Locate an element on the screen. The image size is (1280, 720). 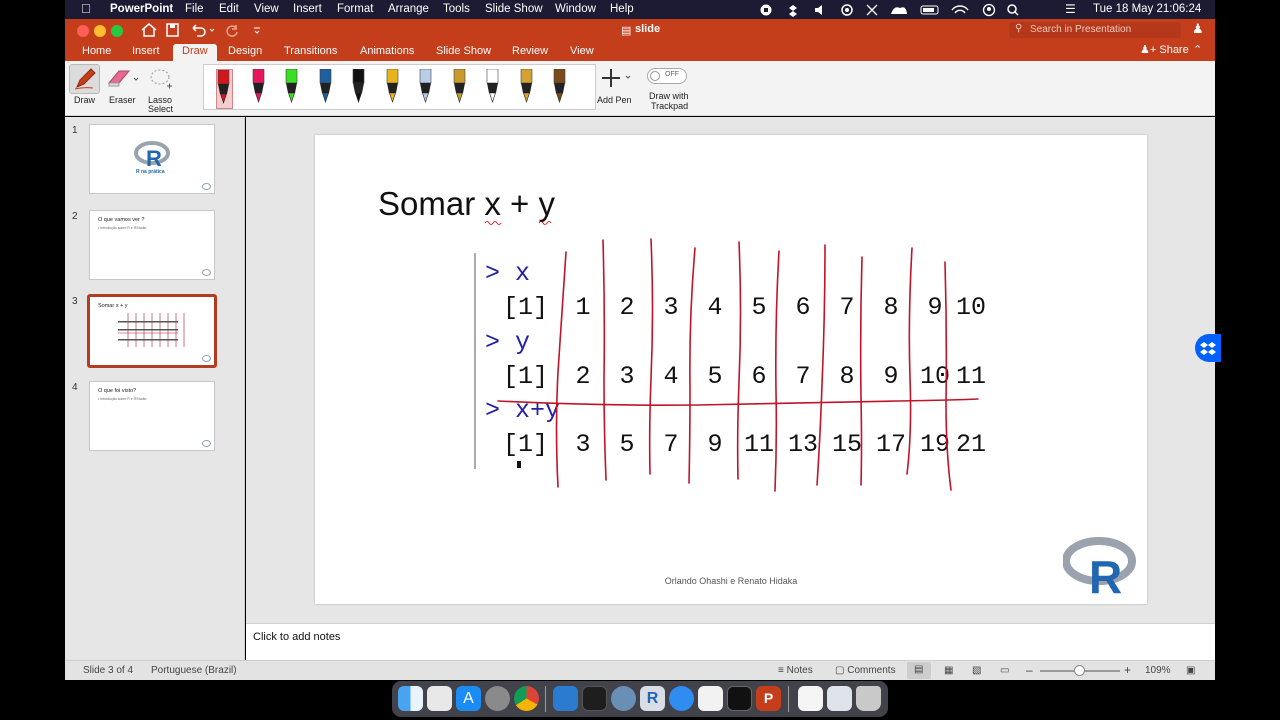
vscode-icon is located at coordinates (565, 698).